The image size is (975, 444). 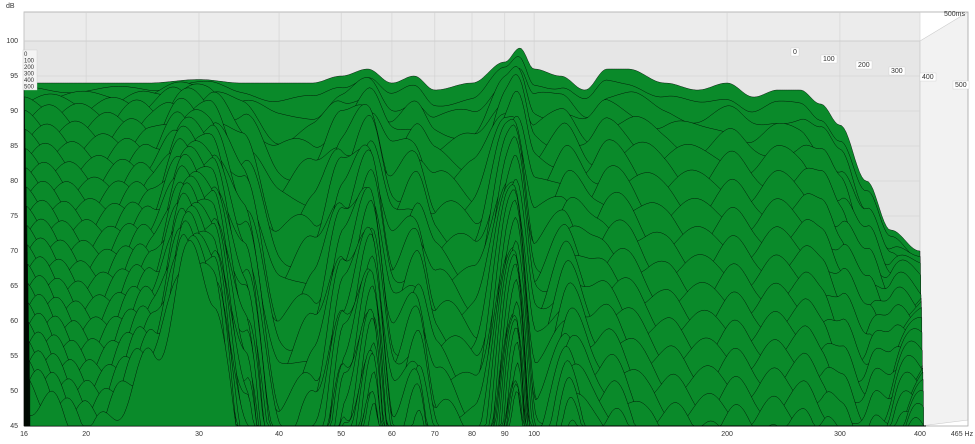 What do you see at coordinates (928, 77) in the screenshot?
I see `time-tick-label: 400` at bounding box center [928, 77].